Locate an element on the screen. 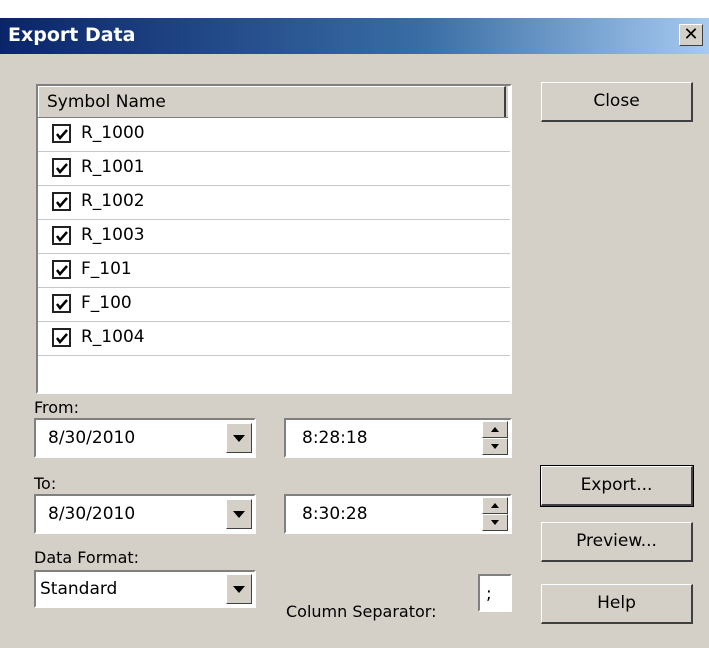 The height and width of the screenshot is (648, 709). list-item-label: F_101 is located at coordinates (106, 269).